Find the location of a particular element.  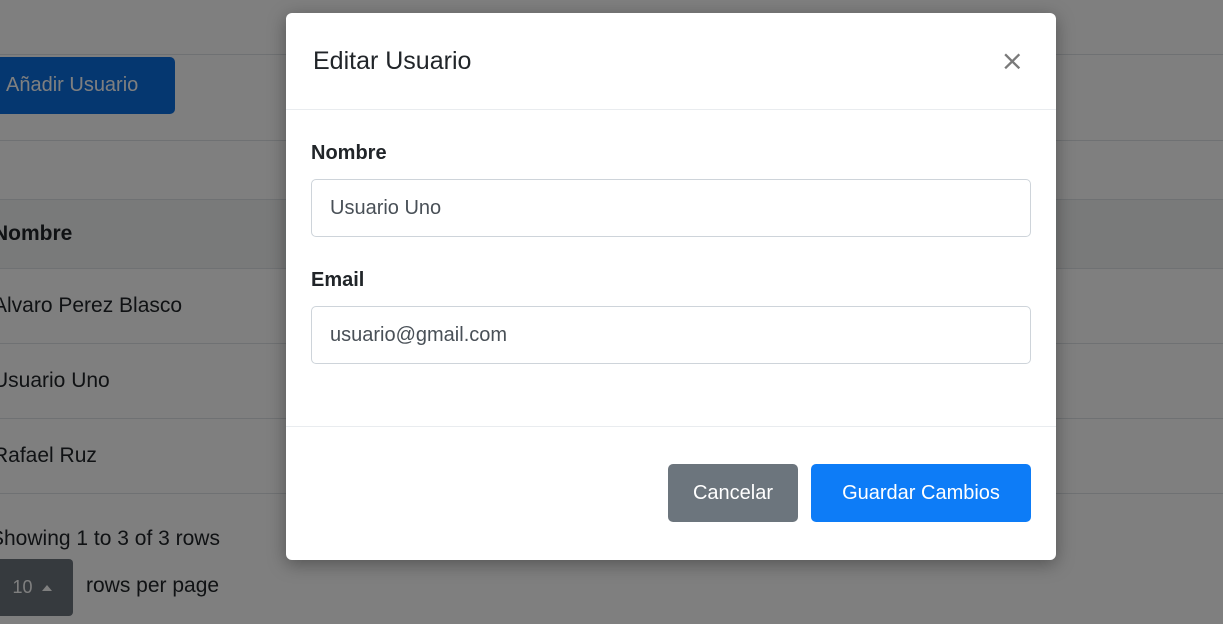

cancel-button: Cancelar is located at coordinates (733, 493).